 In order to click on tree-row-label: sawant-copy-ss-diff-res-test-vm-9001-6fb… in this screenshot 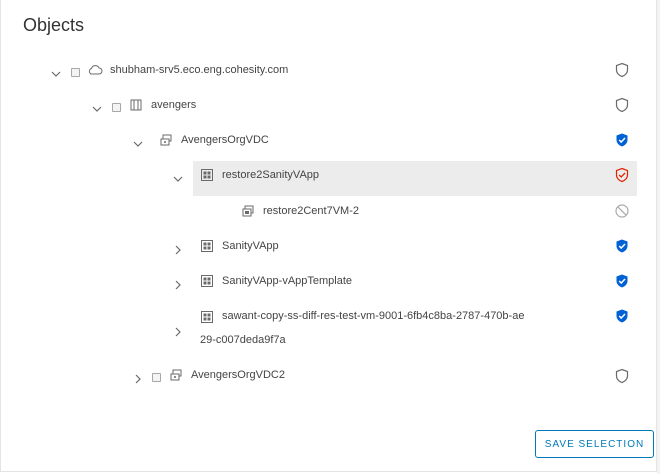, I will do `click(362, 328)`.